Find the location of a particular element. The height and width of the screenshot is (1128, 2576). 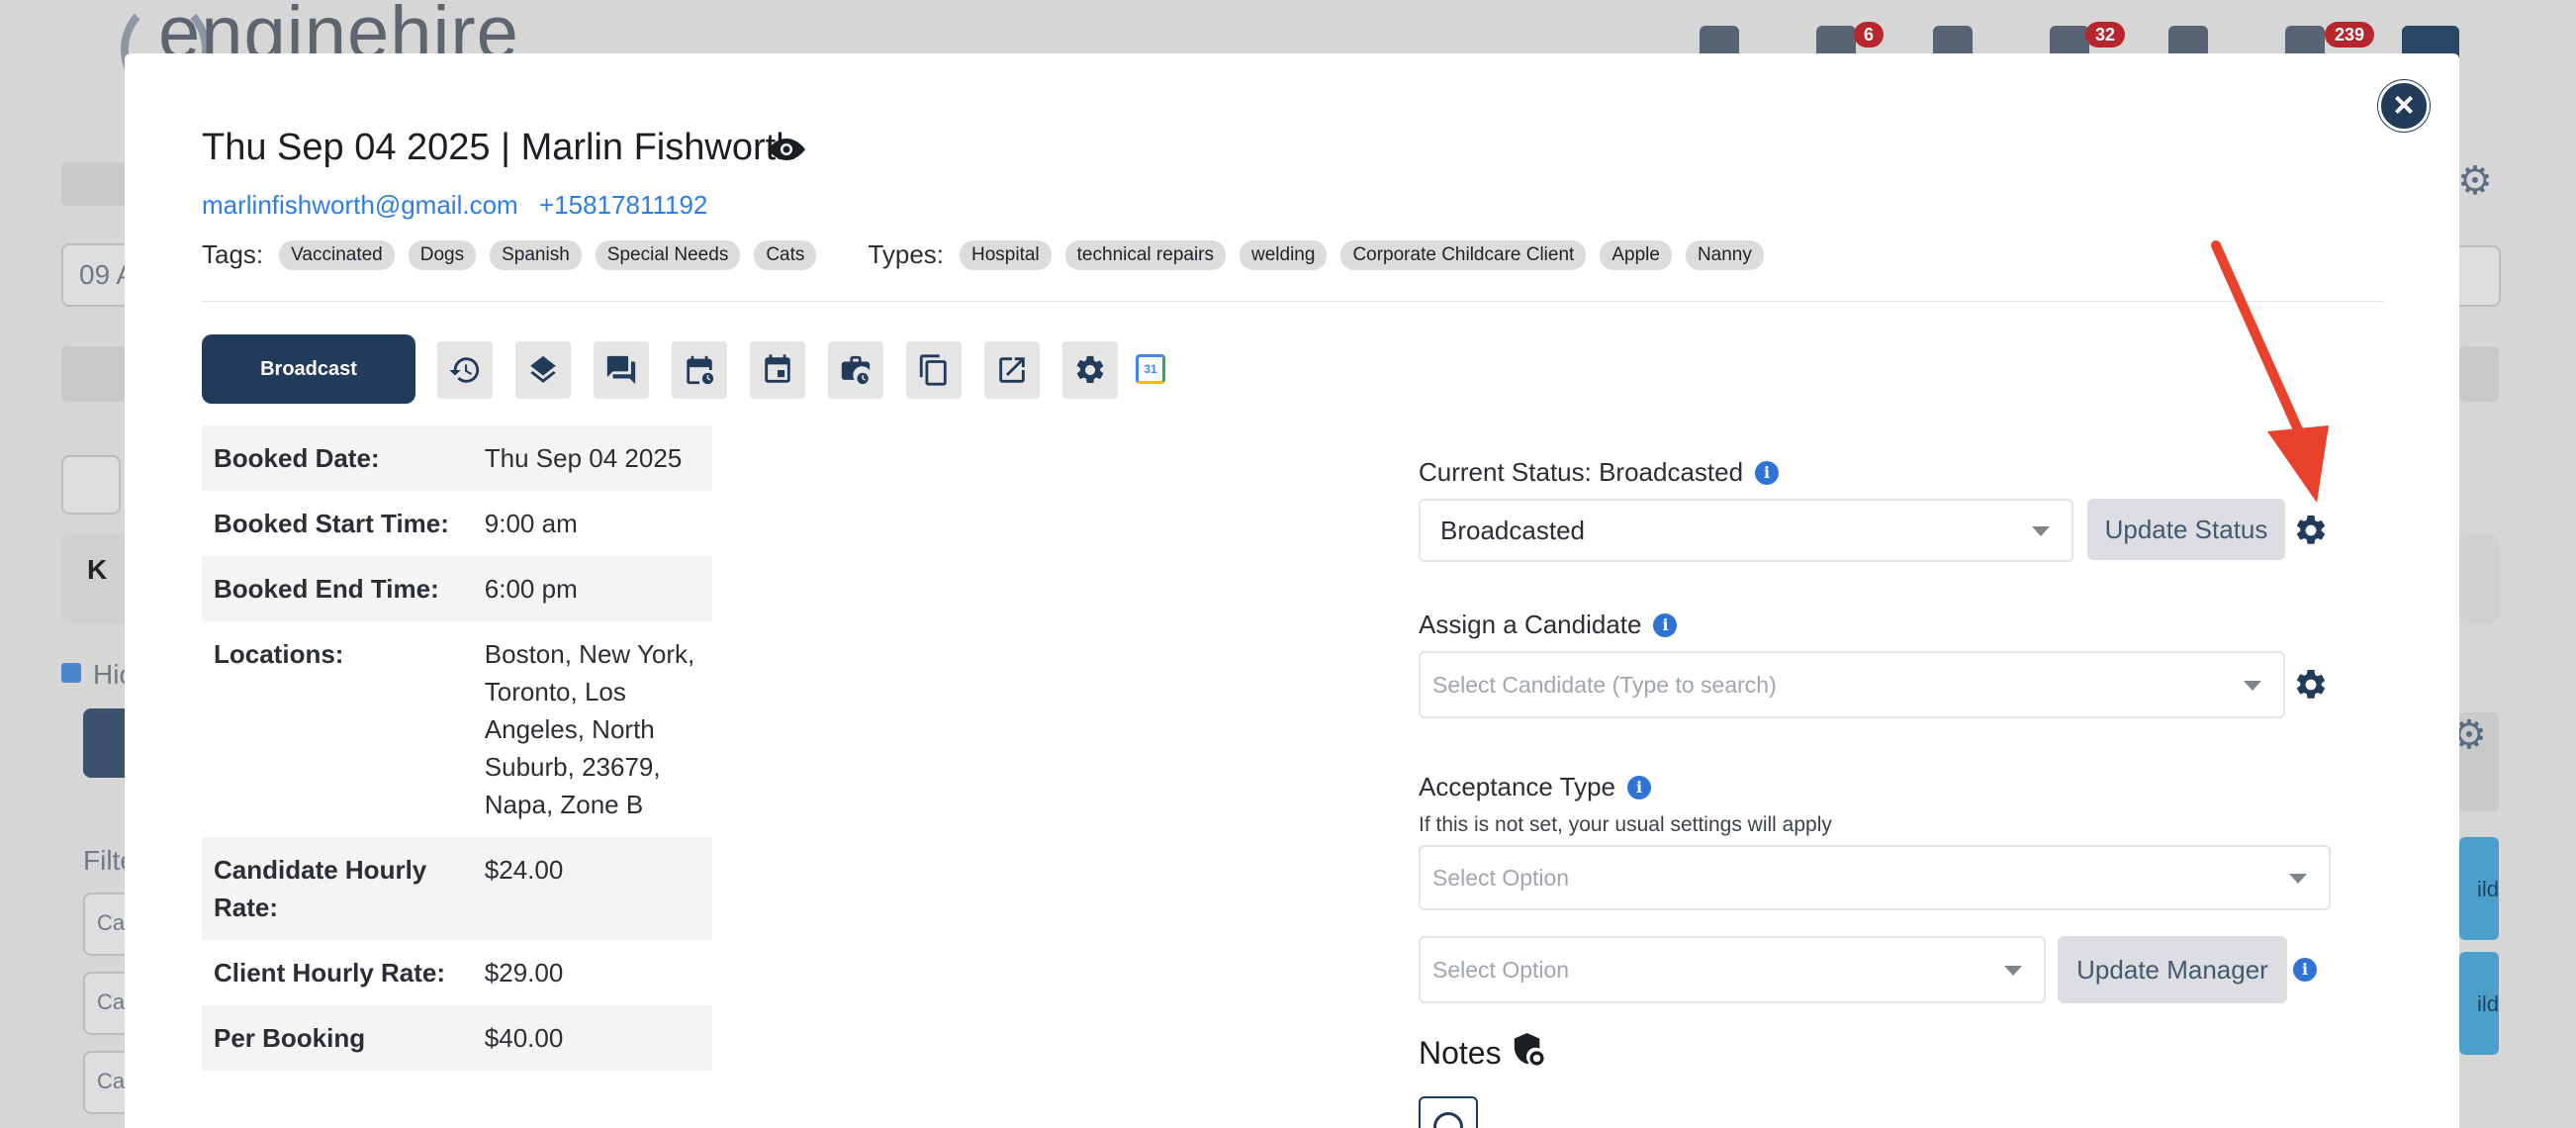

calendar-icon is located at coordinates (777, 369).